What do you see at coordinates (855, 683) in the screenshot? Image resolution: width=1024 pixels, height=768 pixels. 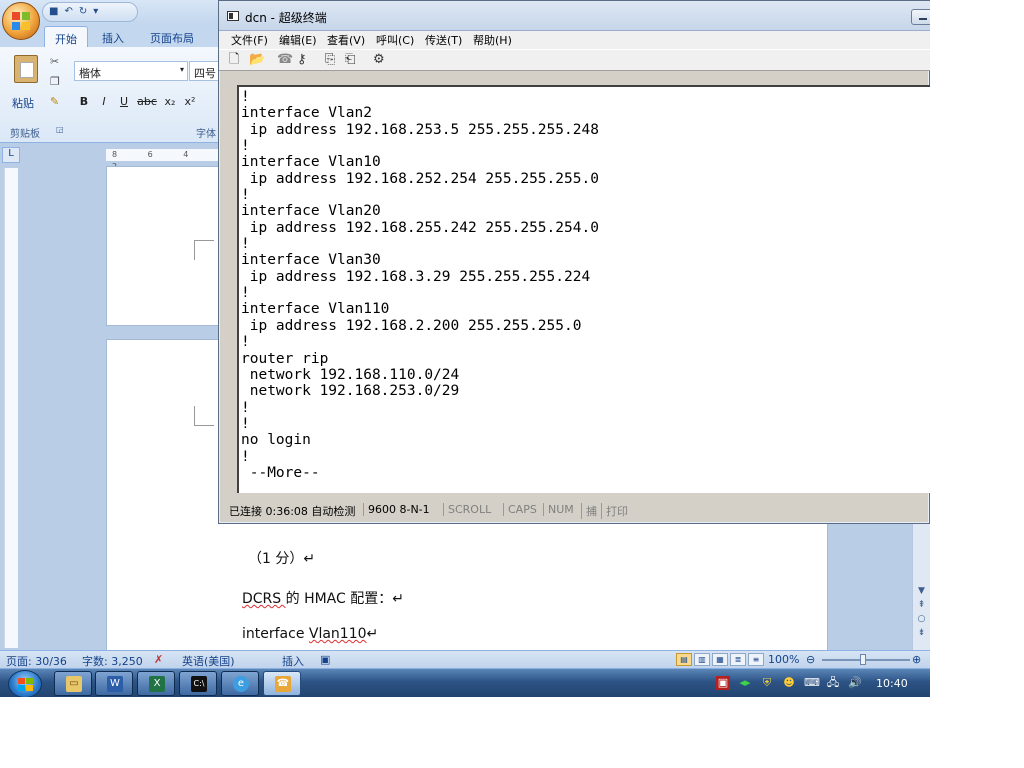 I see `volume-icon: 🔊` at bounding box center [855, 683].